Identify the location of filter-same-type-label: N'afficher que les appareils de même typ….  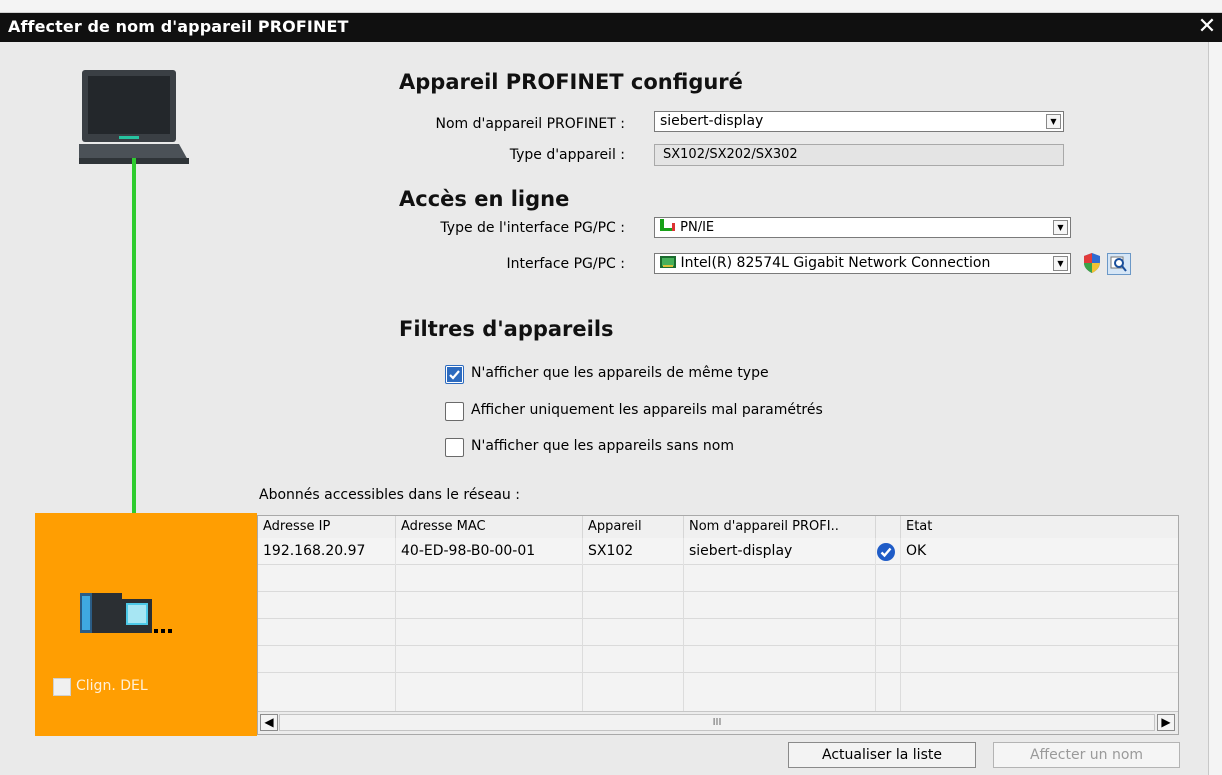
(620, 373).